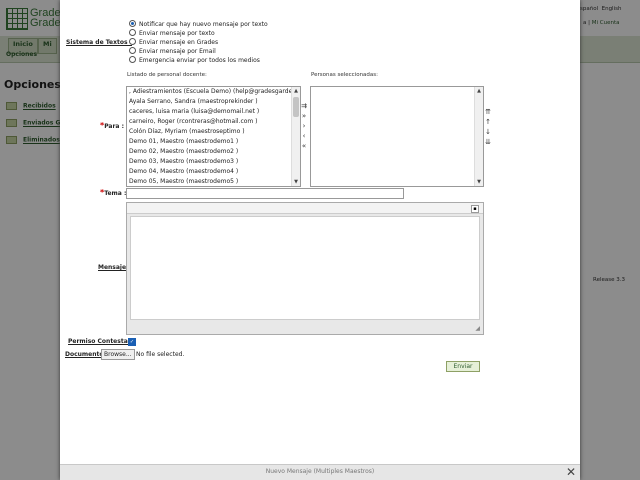  I want to click on staff-list-item: Colón Díaz, Myriam (maestroseptimo ), so click(213, 132).